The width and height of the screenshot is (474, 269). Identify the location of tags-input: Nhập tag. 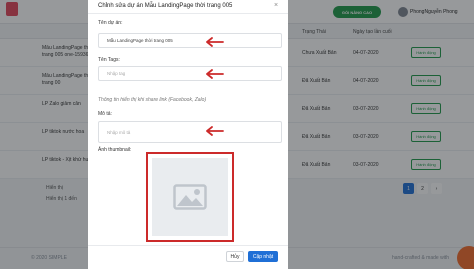
(190, 73).